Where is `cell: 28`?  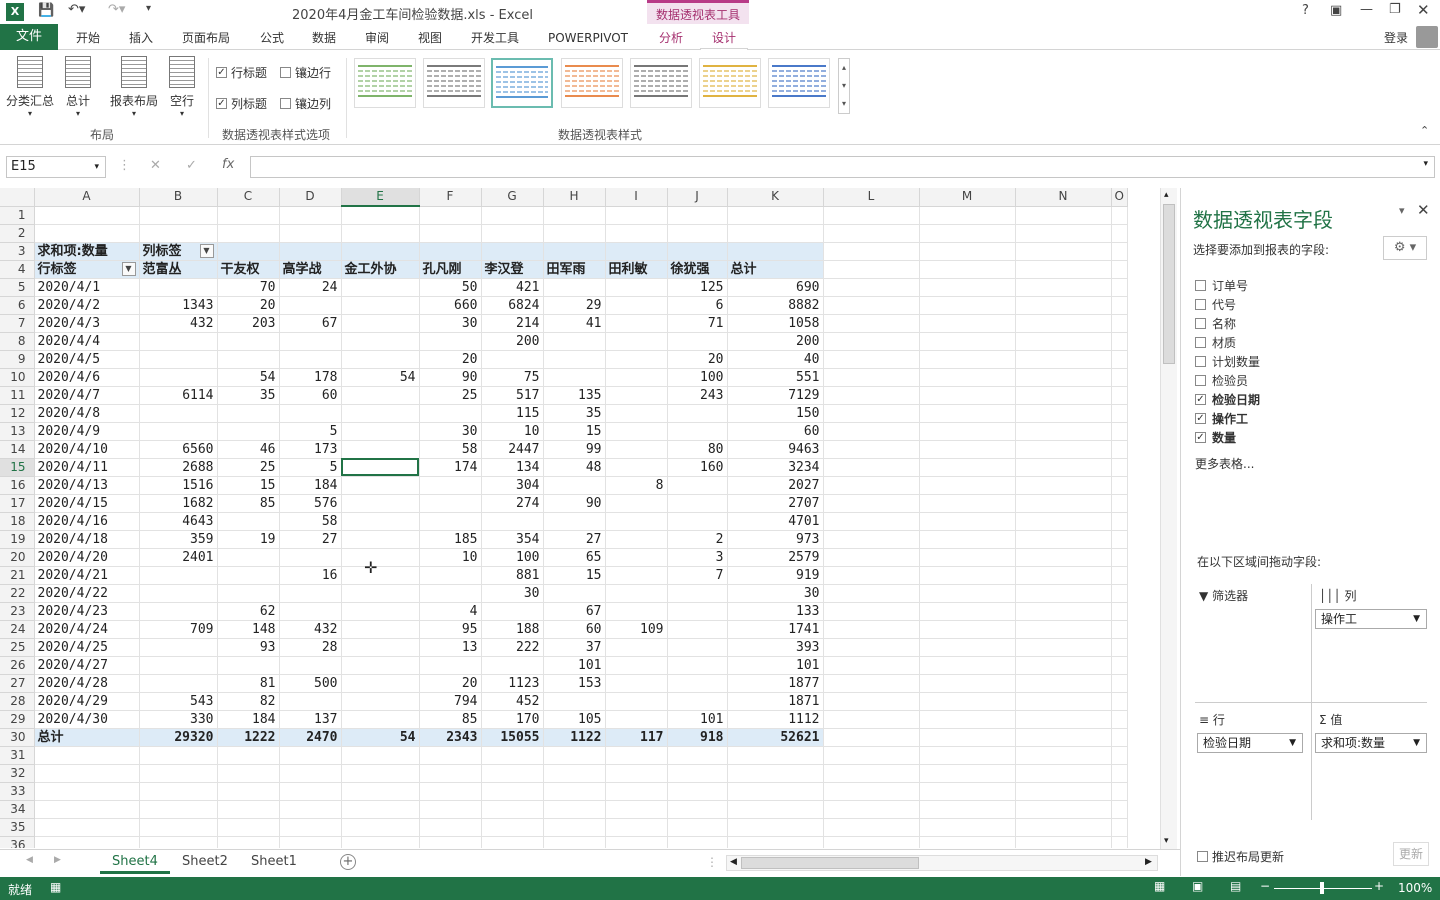
cell: 28 is located at coordinates (310, 647).